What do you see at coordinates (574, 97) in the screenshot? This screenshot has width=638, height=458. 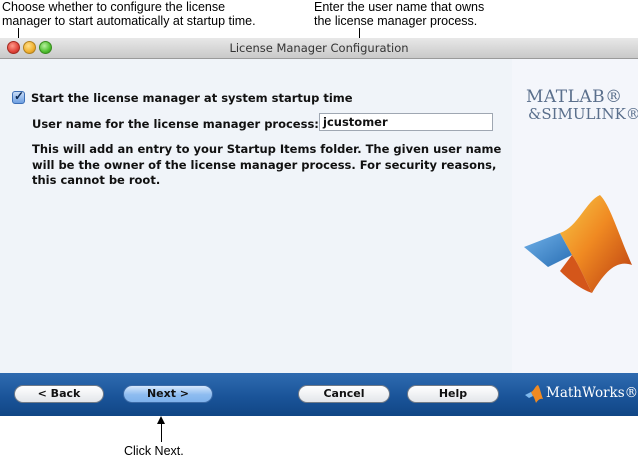 I see `matlab-wordmark: MATLAB®` at bounding box center [574, 97].